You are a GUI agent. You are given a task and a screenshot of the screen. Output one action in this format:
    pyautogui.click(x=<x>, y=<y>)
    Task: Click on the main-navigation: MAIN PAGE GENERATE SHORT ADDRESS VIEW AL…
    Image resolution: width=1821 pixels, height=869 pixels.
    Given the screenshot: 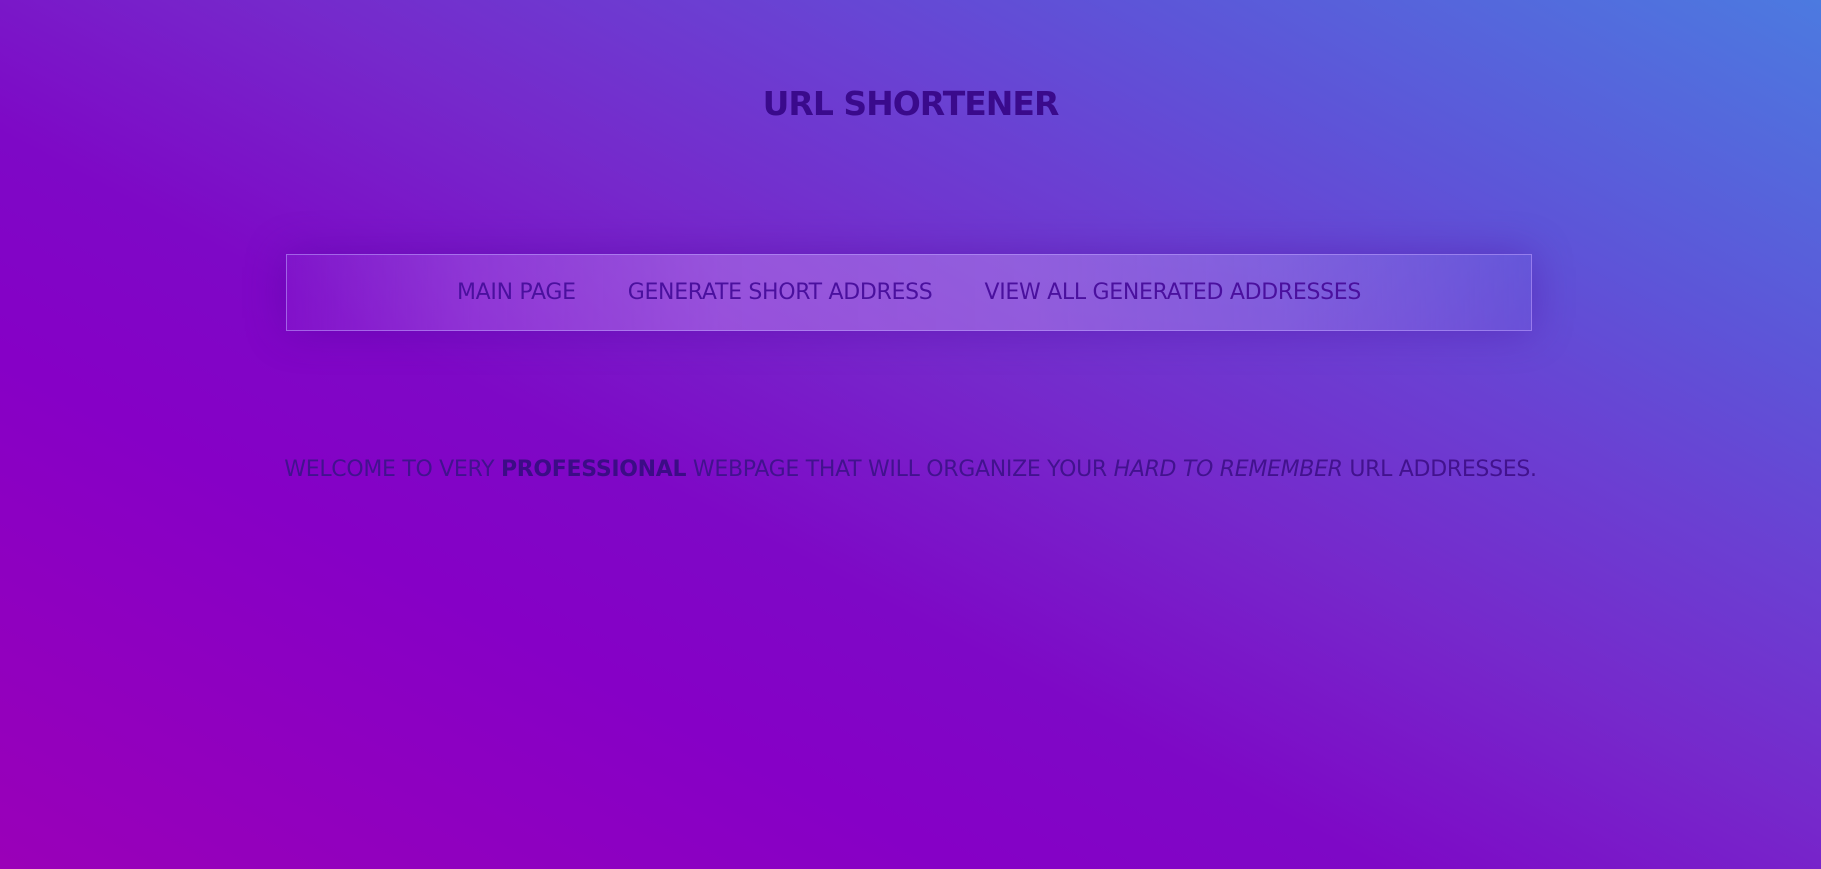 What is the action you would take?
    pyautogui.click(x=909, y=292)
    